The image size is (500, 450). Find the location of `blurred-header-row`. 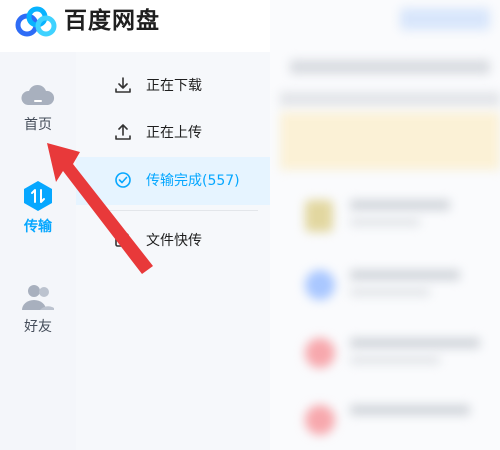

blurred-header-row is located at coordinates (390, 99).